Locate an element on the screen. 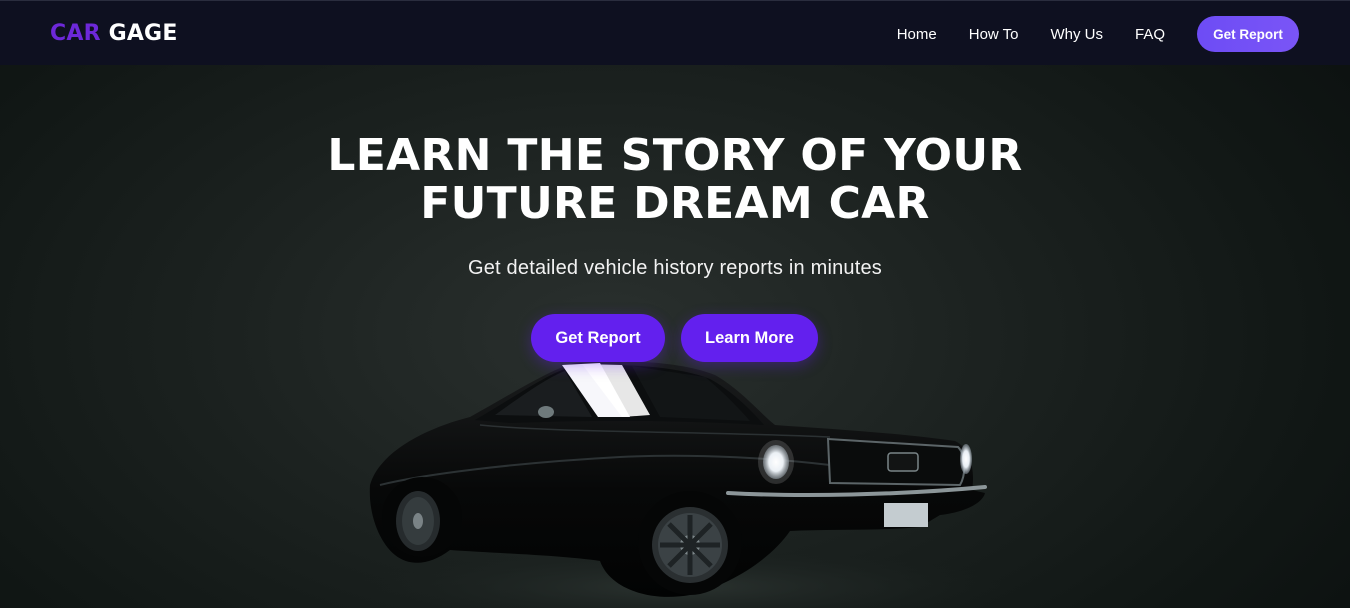  hero-title-line-2: FUTURE DREAM CAR is located at coordinates (675, 203).